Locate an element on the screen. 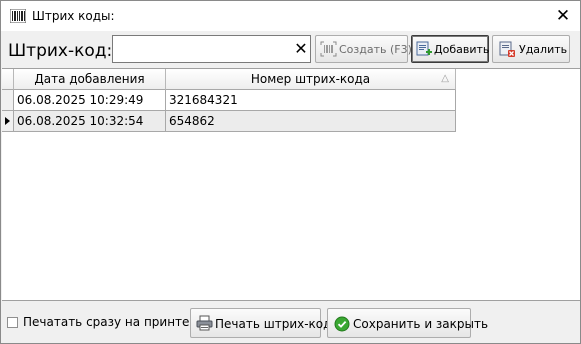 The image size is (581, 344). add-button-label: Добавить is located at coordinates (462, 49).